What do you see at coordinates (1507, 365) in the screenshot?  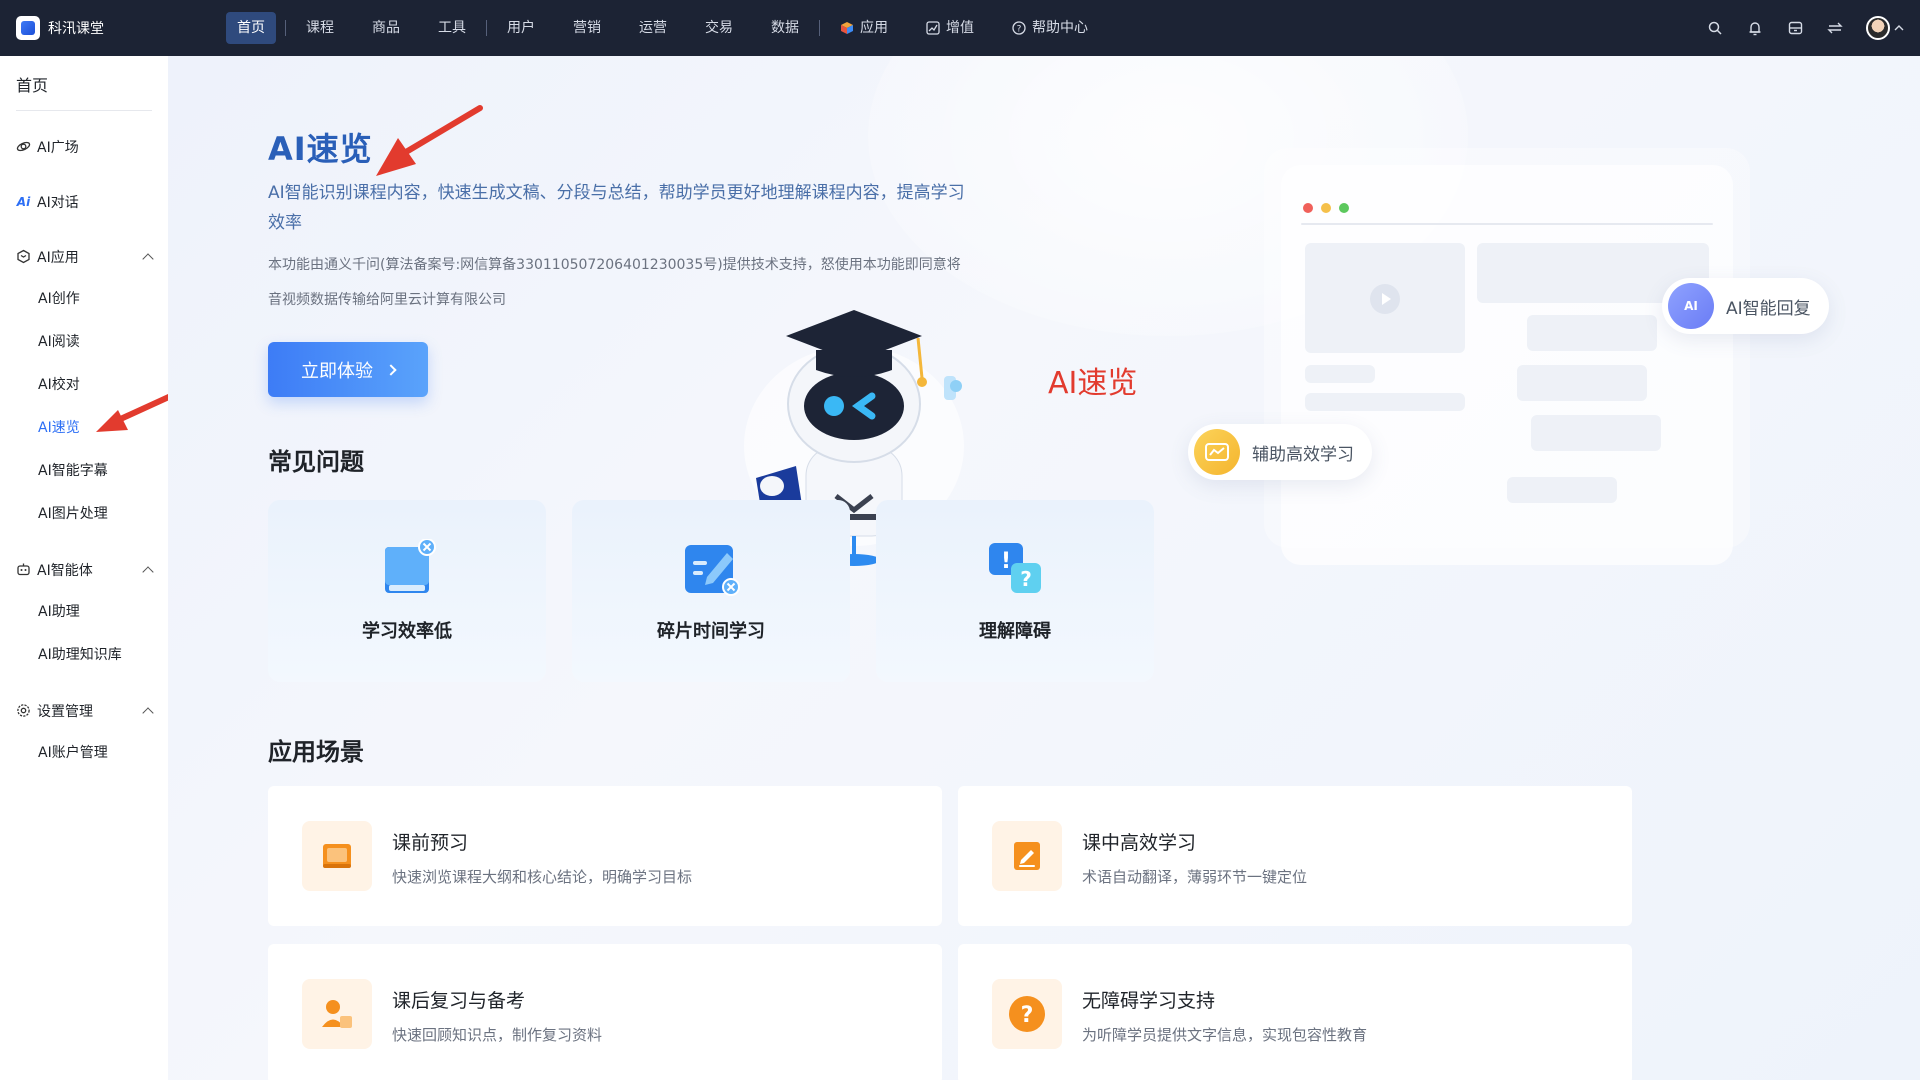 I see `illustration-window` at bounding box center [1507, 365].